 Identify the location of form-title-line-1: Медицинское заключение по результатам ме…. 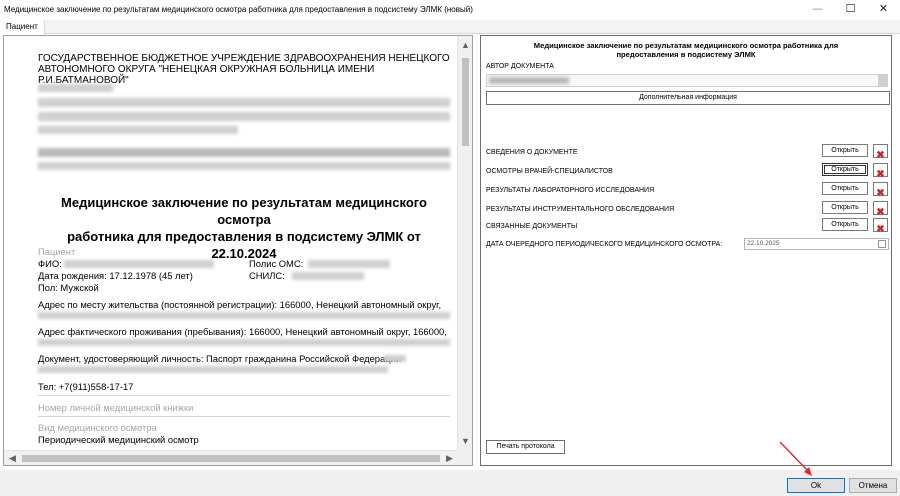
(686, 45).